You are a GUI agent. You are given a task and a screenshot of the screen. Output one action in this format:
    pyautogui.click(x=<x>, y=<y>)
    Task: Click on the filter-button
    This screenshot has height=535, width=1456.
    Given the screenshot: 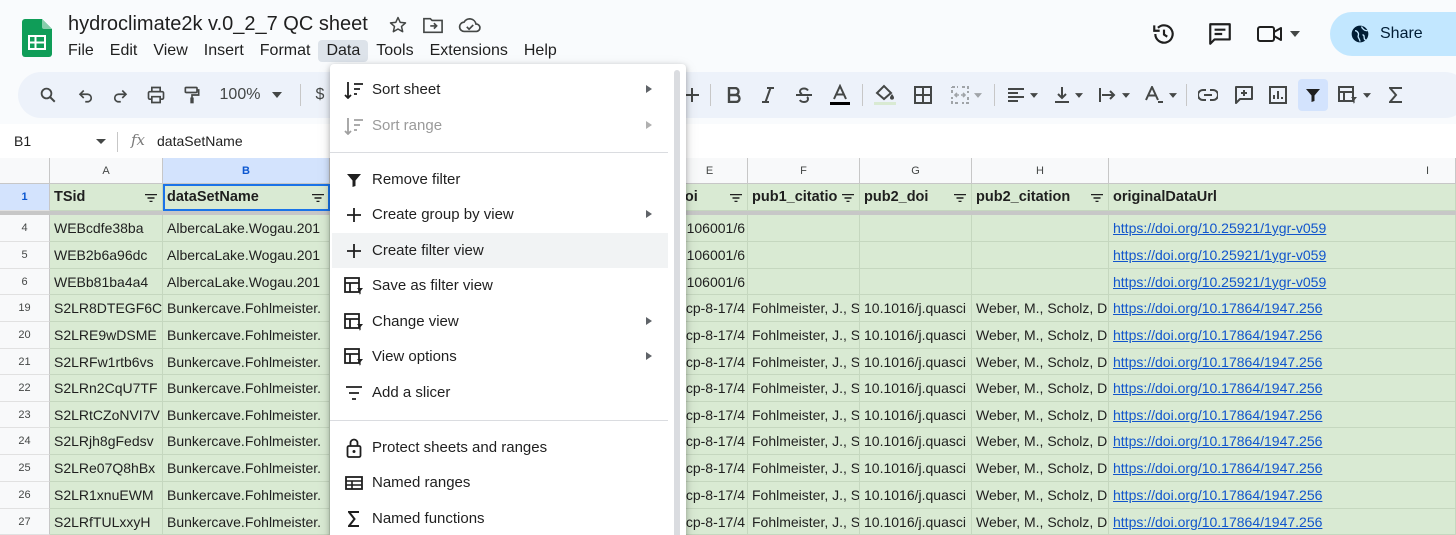 What is the action you would take?
    pyautogui.click(x=1313, y=95)
    